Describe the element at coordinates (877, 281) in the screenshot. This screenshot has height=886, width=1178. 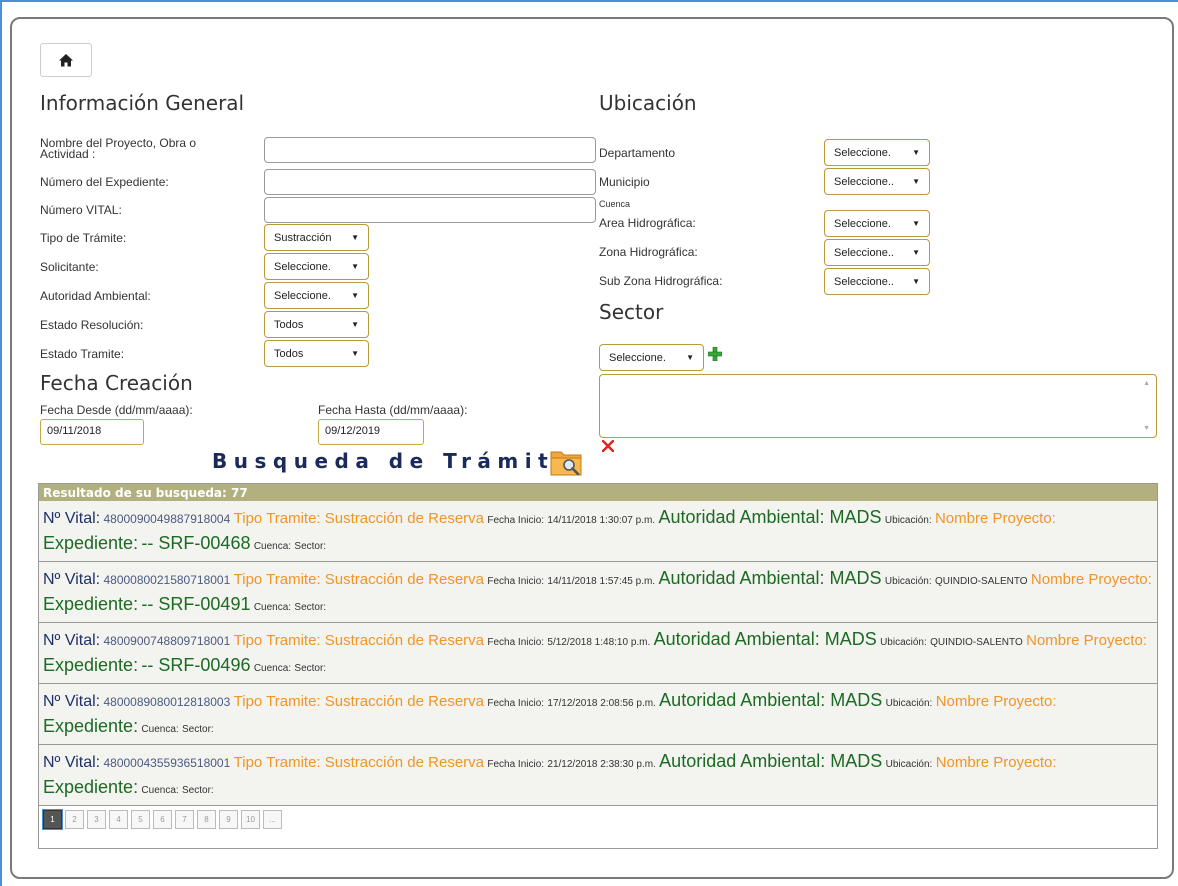
I see `subzona-hidrografica-select: Seleccione.. ▼` at that location.